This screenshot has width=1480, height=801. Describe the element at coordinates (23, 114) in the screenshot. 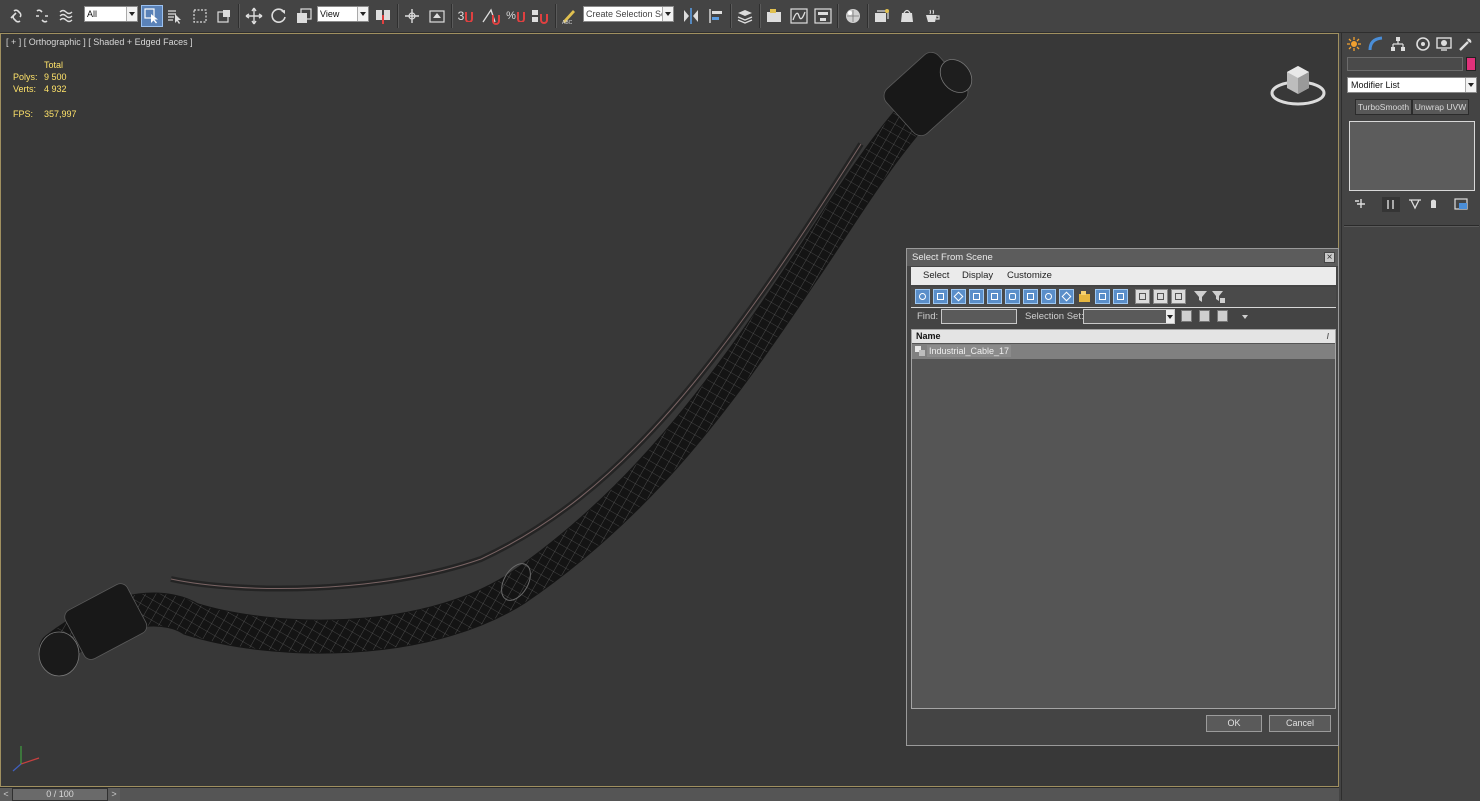

I see `stats-fps-label: FPS:` at that location.